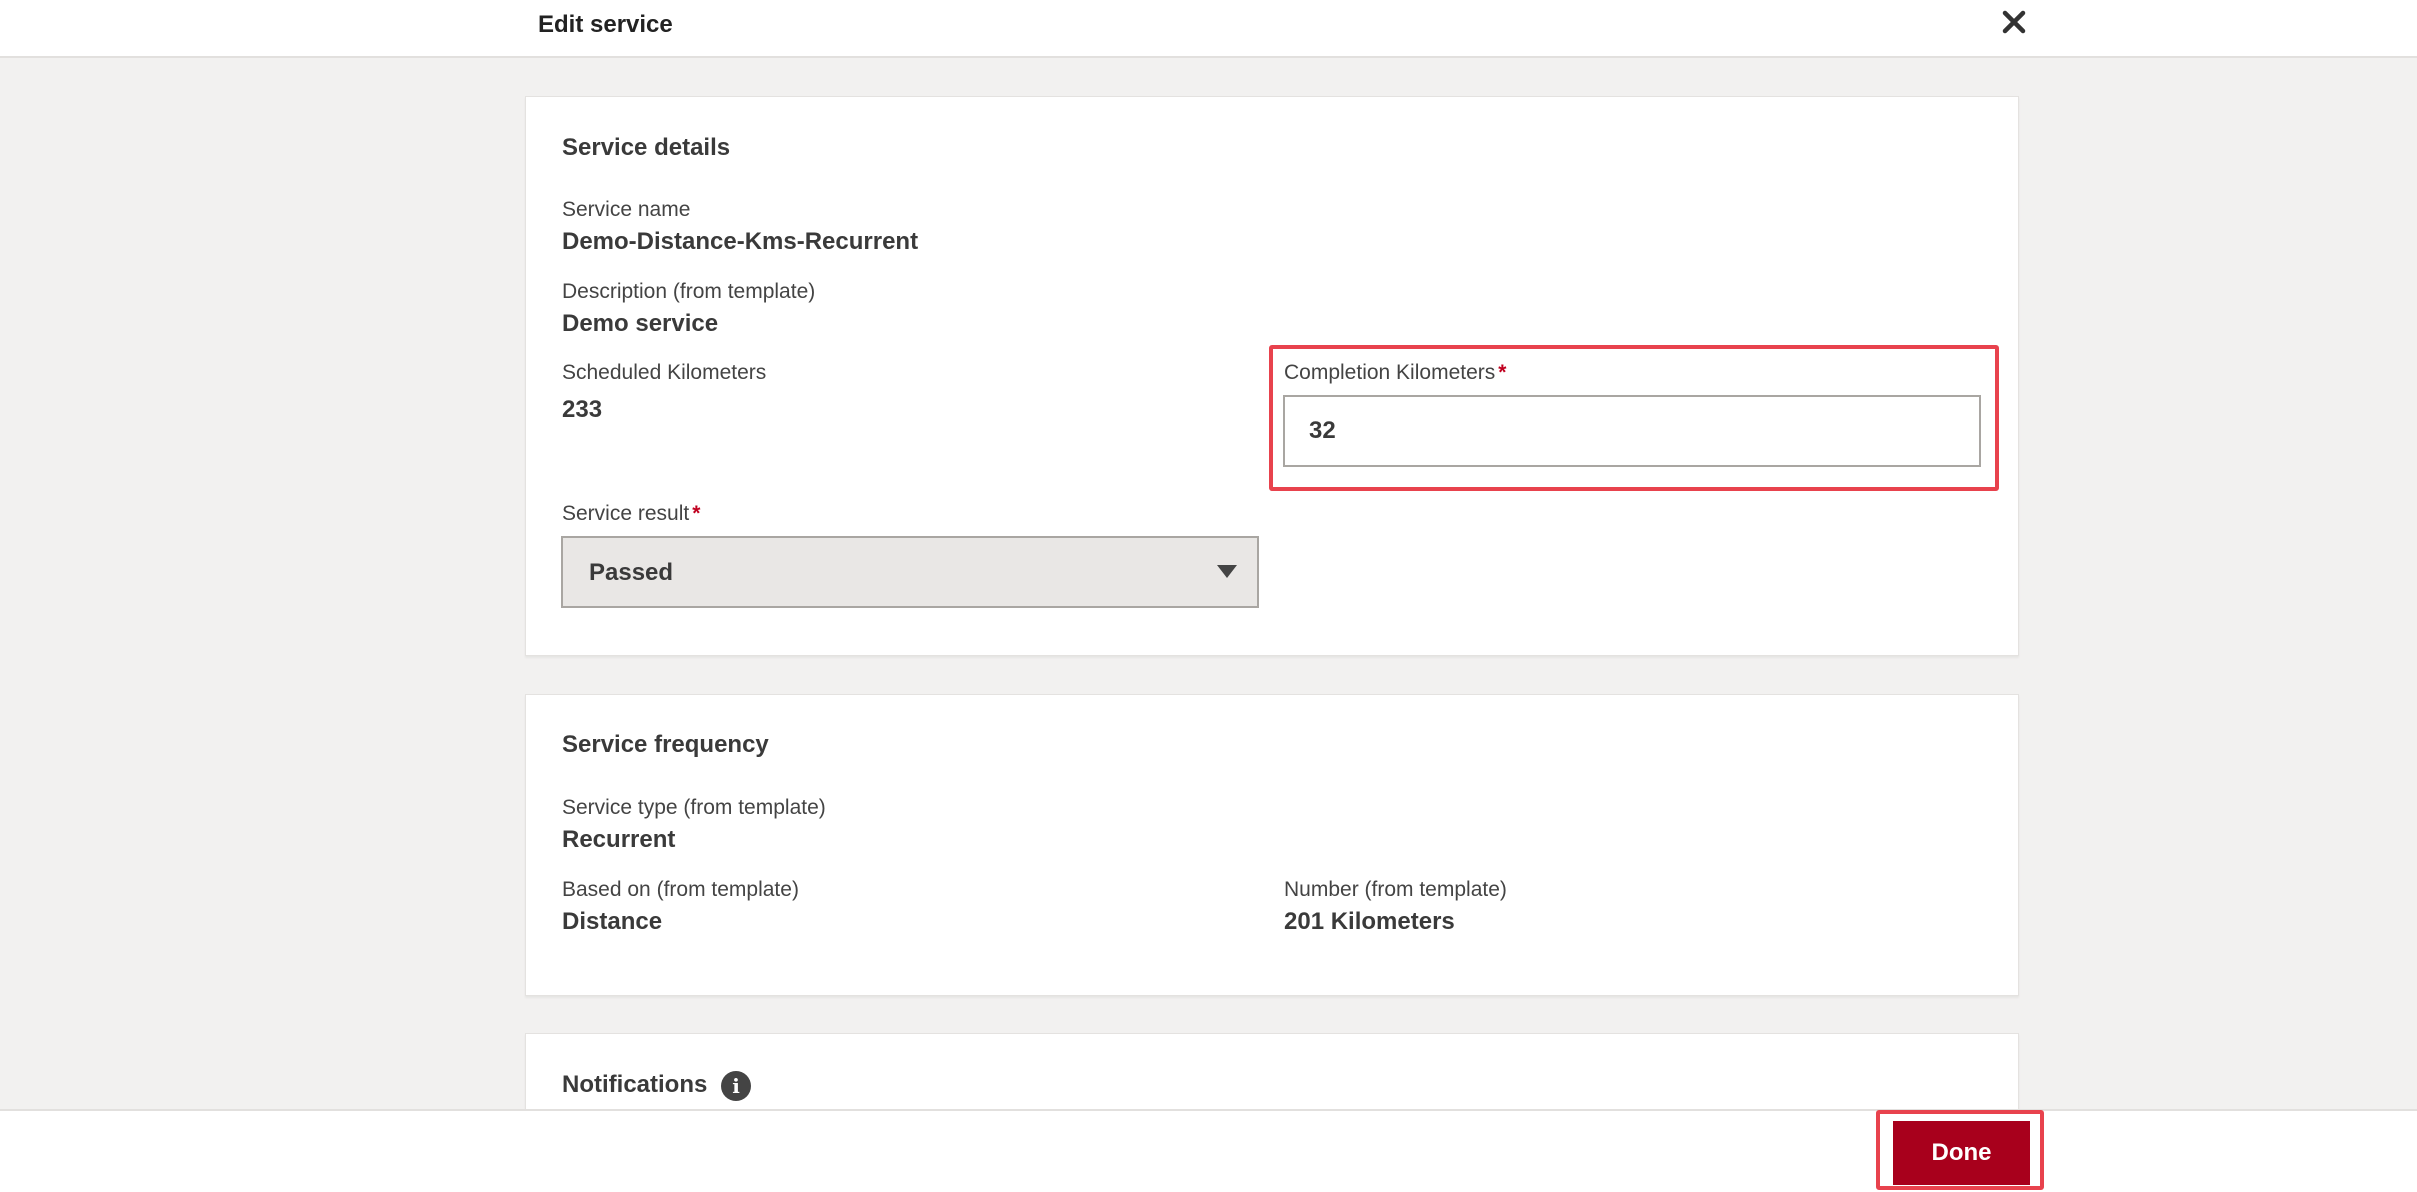 Image resolution: width=2417 pixels, height=1192 pixels. Describe the element at coordinates (1961, 1153) in the screenshot. I see `done-button: Done` at that location.